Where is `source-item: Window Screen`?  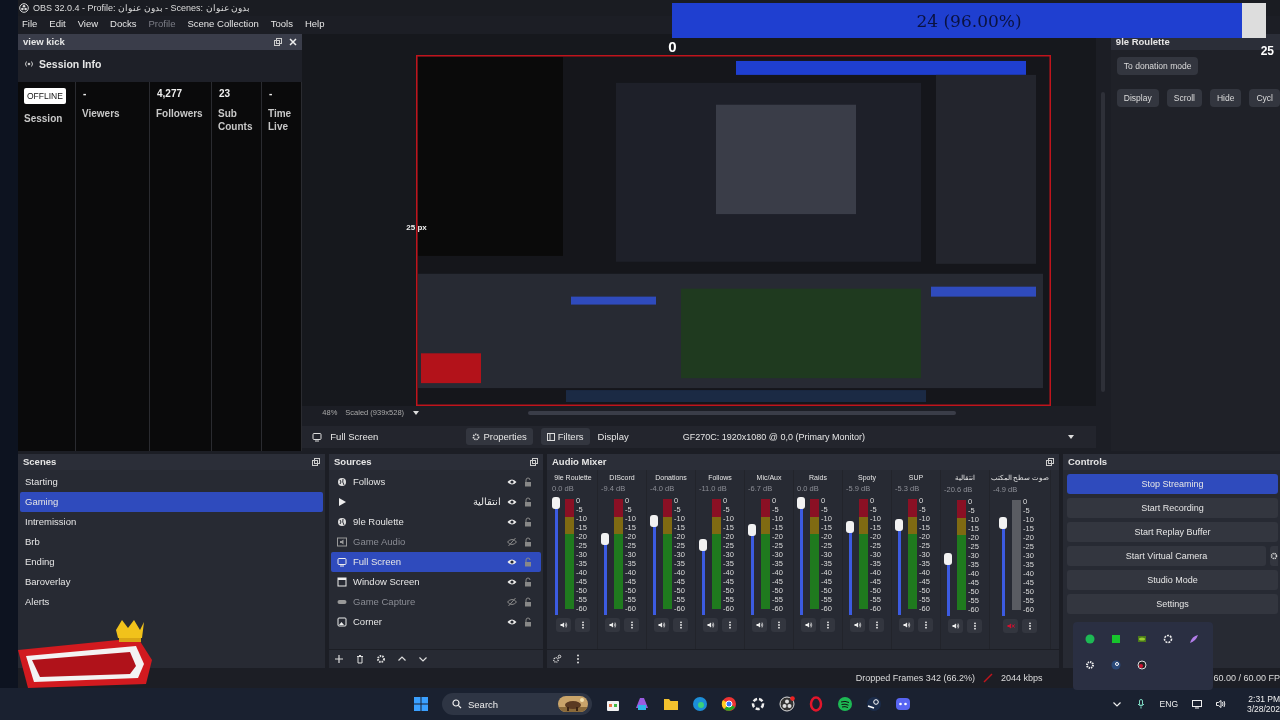 source-item: Window Screen is located at coordinates (436, 581).